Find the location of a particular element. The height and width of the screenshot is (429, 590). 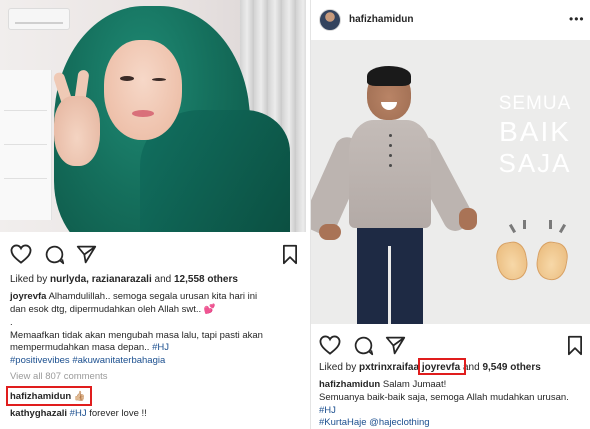

lips is located at coordinates (143, 113).